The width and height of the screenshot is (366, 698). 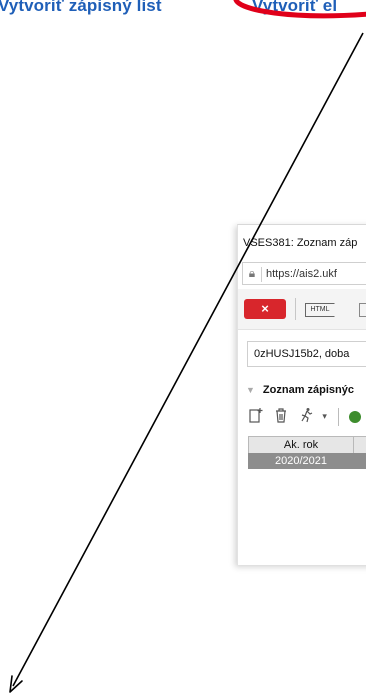 What do you see at coordinates (362, 310) in the screenshot?
I see `more-export-icon` at bounding box center [362, 310].